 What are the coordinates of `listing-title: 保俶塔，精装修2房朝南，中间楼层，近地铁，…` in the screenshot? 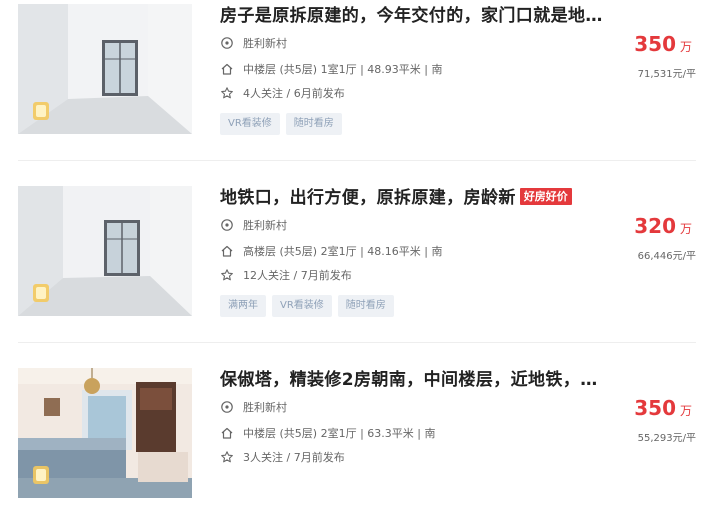 It's located at (409, 377).